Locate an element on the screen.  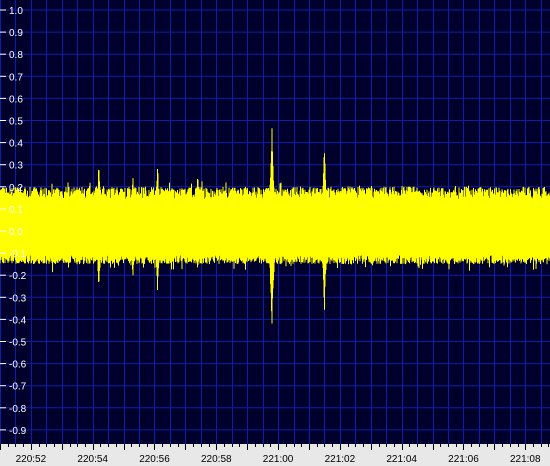
y-tick-label: 0.0 is located at coordinates (16, 232).